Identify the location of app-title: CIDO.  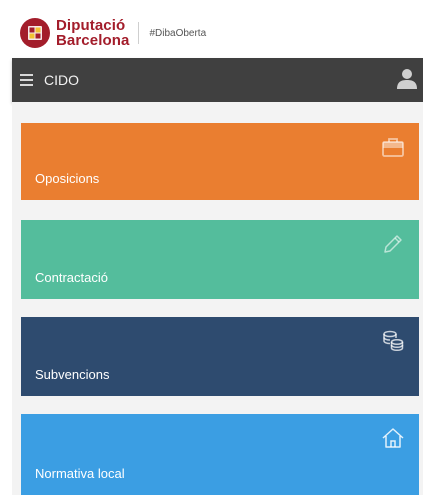
(61, 80).